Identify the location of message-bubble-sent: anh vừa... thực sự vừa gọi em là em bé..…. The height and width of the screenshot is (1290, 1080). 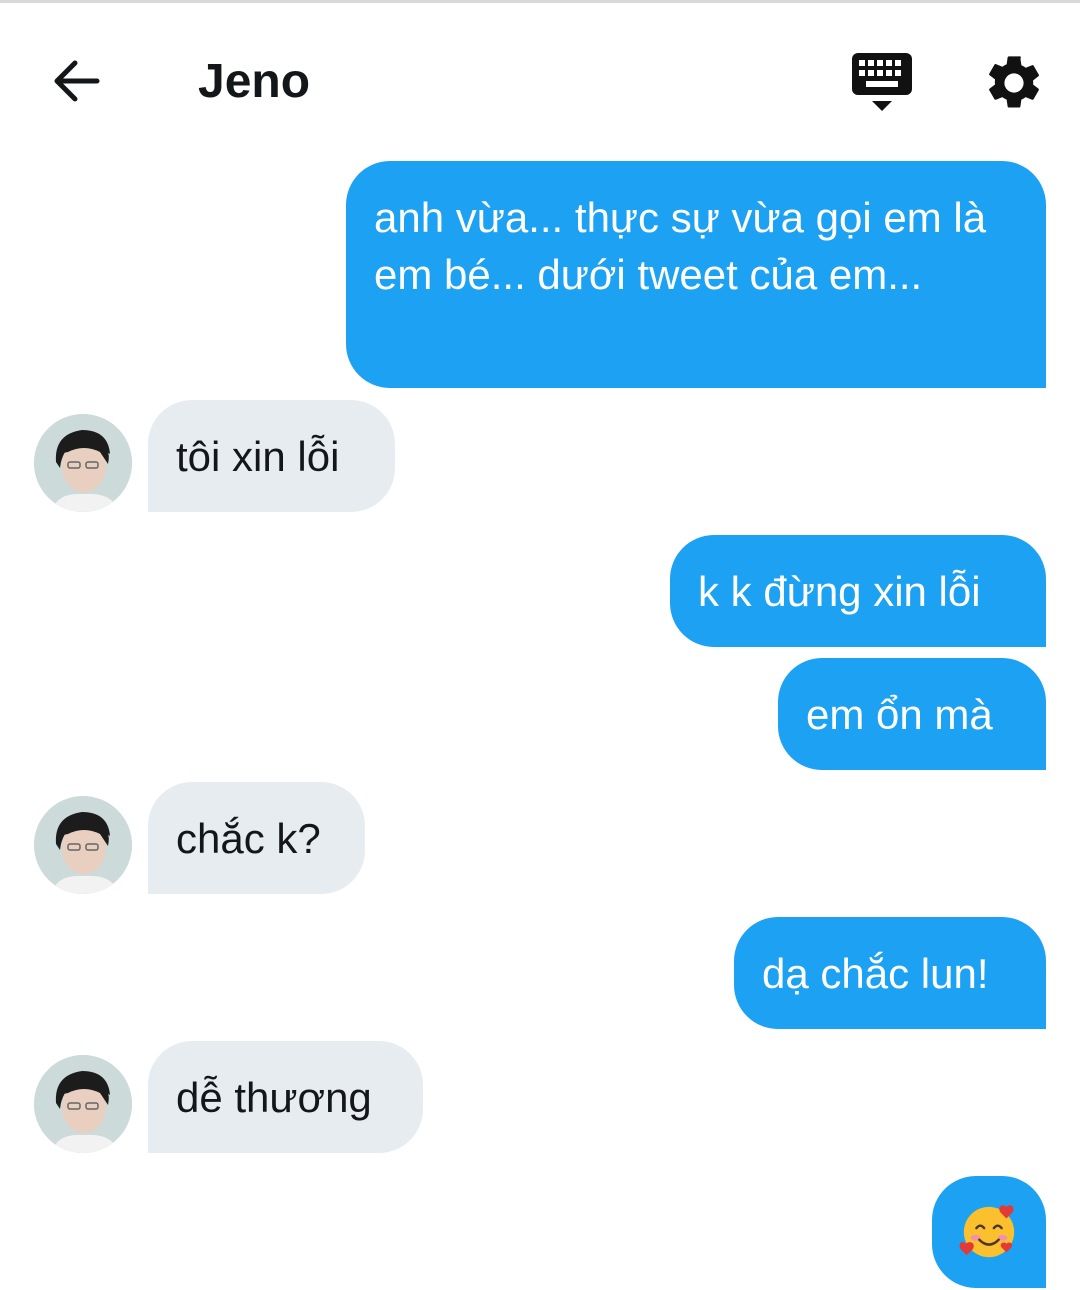
(696, 274).